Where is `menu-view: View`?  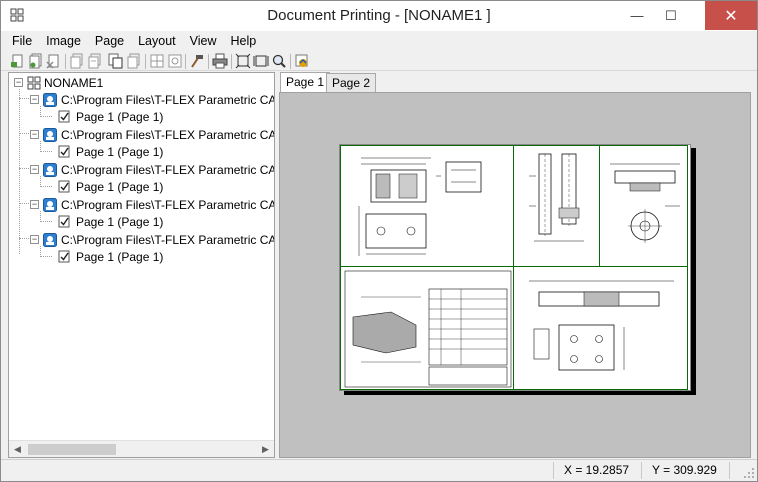 menu-view: View is located at coordinates (203, 41).